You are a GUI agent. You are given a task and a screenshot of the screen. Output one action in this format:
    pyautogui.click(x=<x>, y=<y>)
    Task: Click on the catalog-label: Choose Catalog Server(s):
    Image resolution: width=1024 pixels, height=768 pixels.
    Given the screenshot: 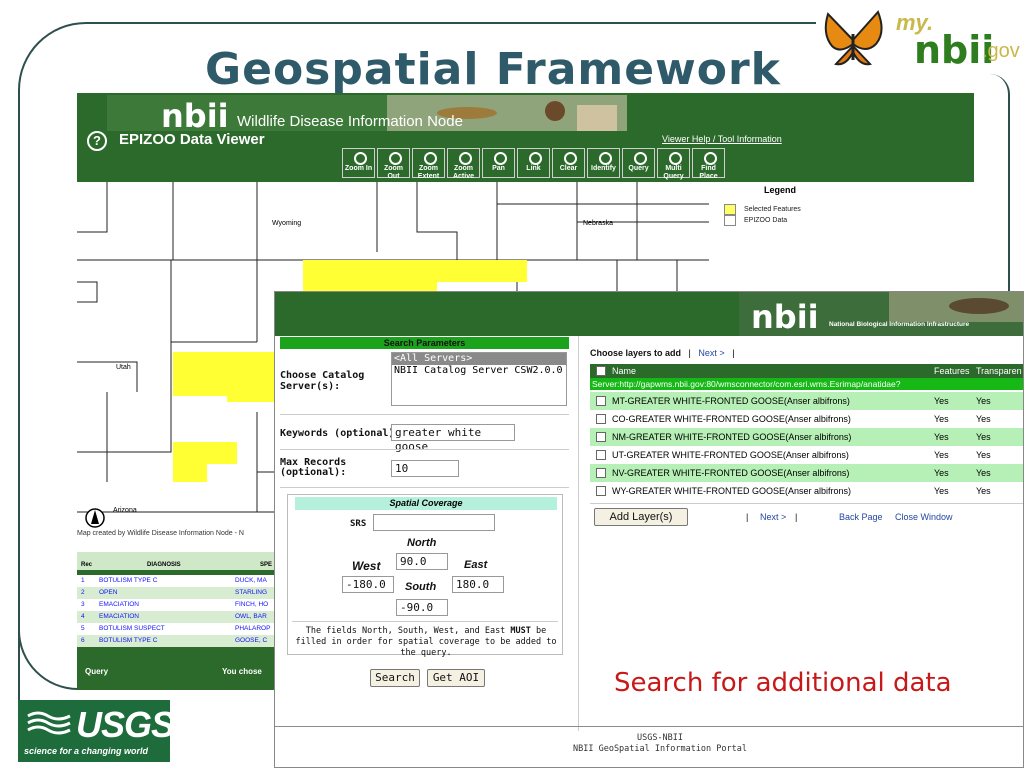 What is the action you would take?
    pyautogui.click(x=322, y=381)
    